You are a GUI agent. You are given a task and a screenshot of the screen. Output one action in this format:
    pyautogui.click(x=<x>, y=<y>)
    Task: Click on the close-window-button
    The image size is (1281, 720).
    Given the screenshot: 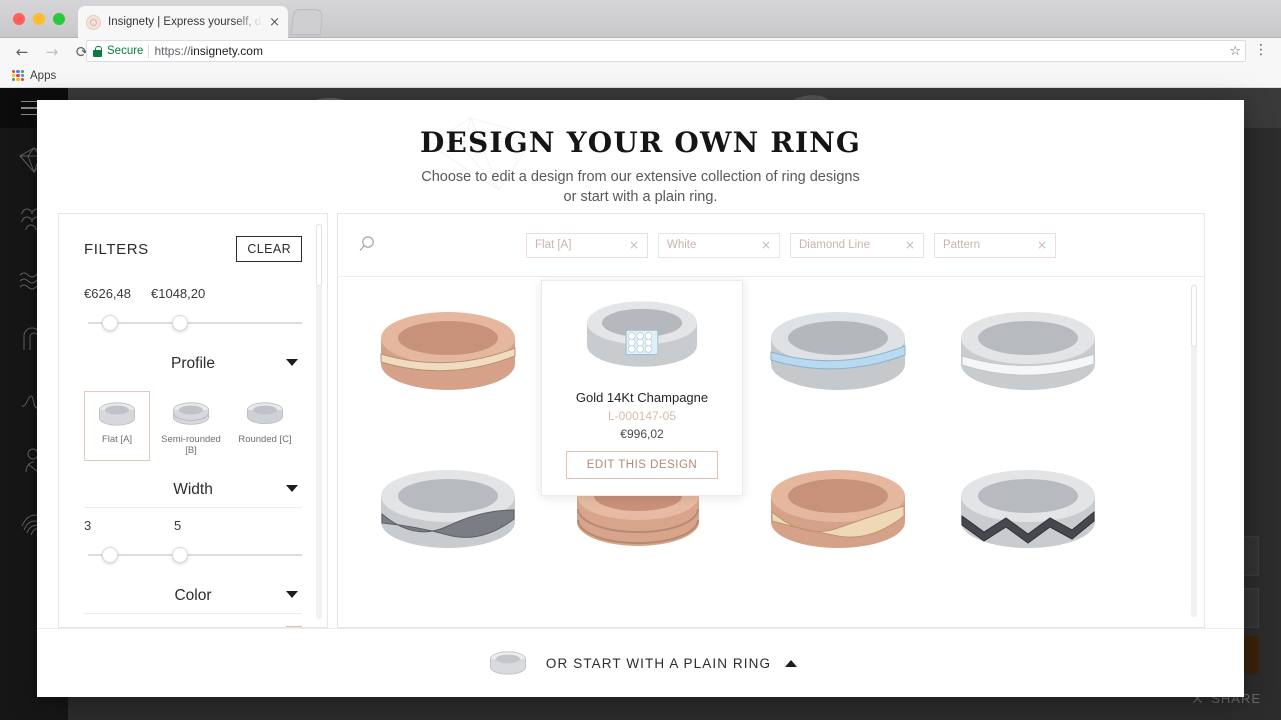 What is the action you would take?
    pyautogui.click(x=19, y=19)
    